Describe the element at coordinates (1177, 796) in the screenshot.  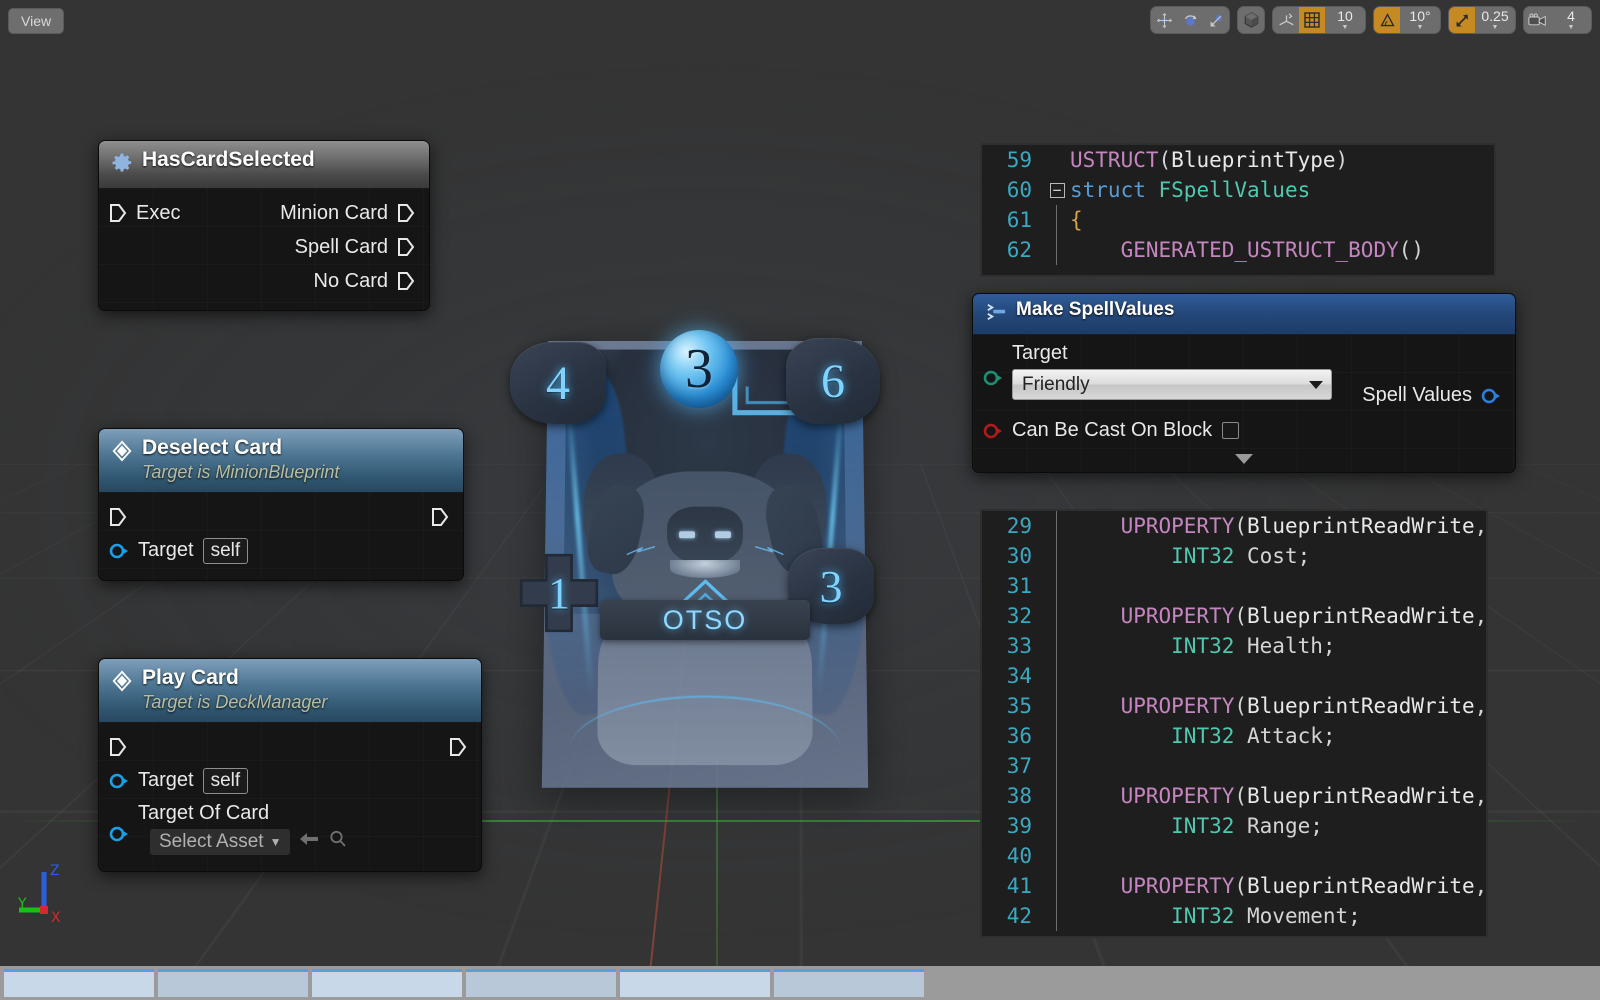
I see `code-token: UPROPERTY` at that location.